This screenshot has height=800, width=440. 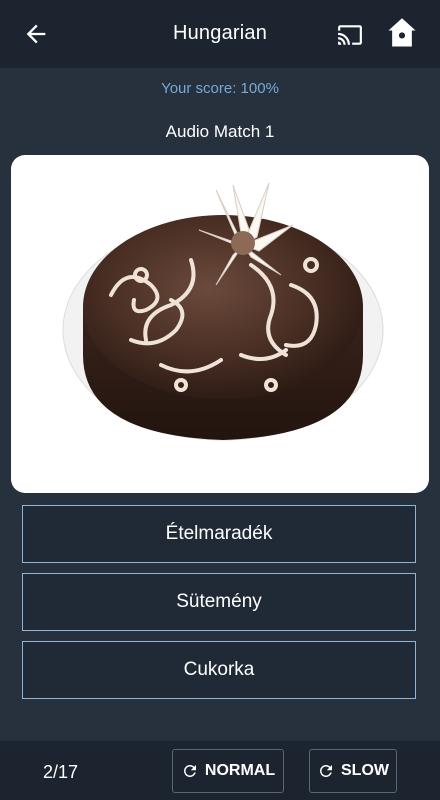 I want to click on answer-option-1: Ételmaradék, so click(x=219, y=534).